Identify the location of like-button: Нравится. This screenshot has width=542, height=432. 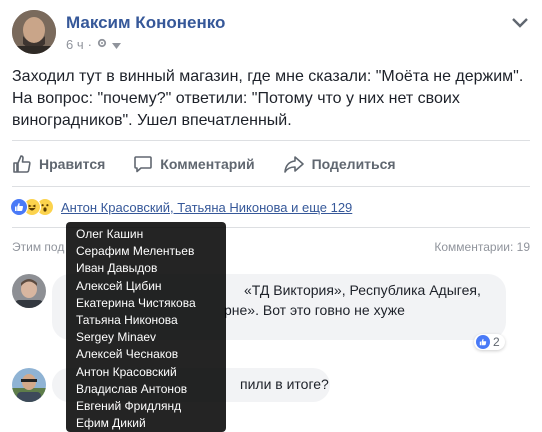
(58, 164).